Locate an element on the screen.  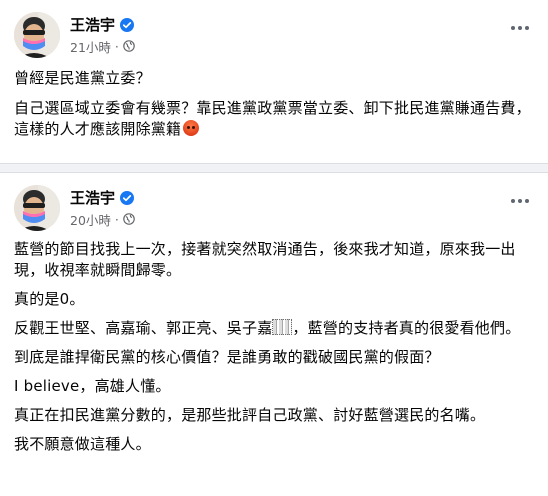
post-text: 曾經是民進黨立委？ is located at coordinates (82, 78).